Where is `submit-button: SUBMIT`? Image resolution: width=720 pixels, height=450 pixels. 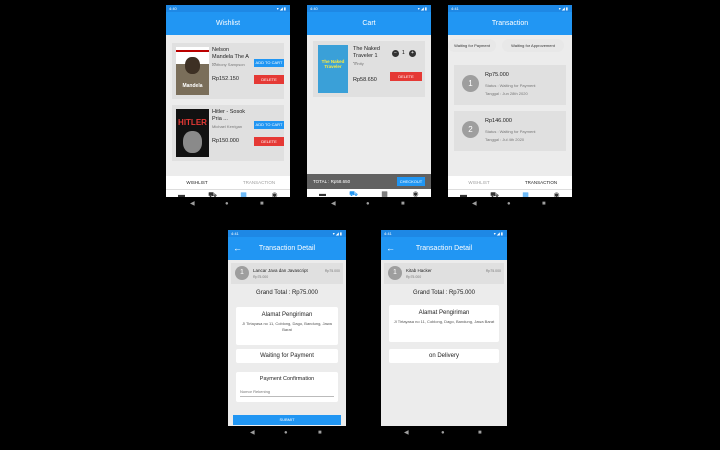 submit-button: SUBMIT is located at coordinates (287, 420).